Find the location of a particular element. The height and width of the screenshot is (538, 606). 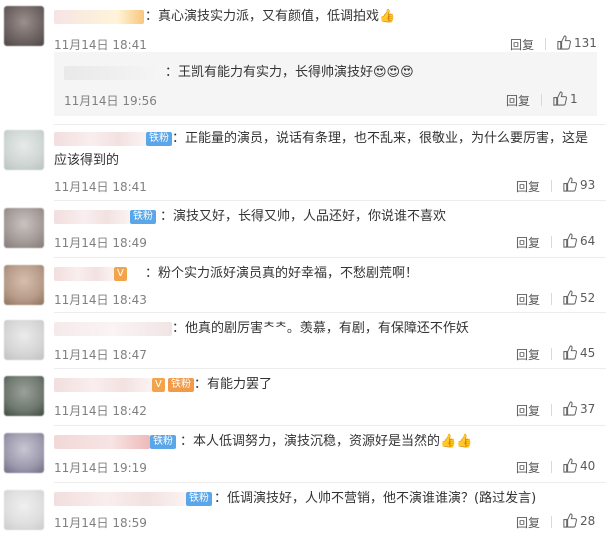

like-button: 93 is located at coordinates (578, 184).